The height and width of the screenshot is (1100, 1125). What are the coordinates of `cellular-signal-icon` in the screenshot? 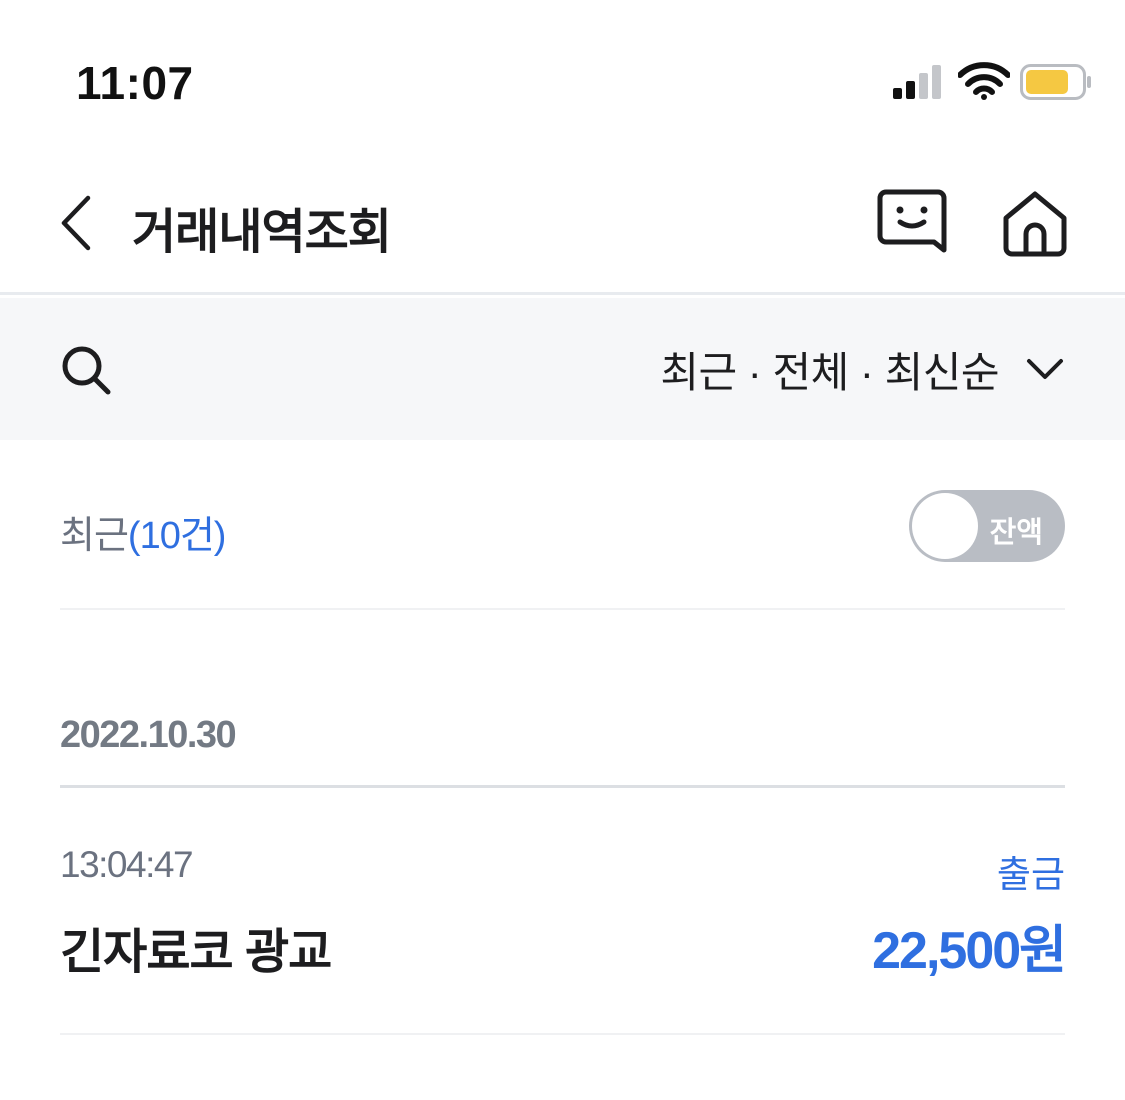 It's located at (917, 82).